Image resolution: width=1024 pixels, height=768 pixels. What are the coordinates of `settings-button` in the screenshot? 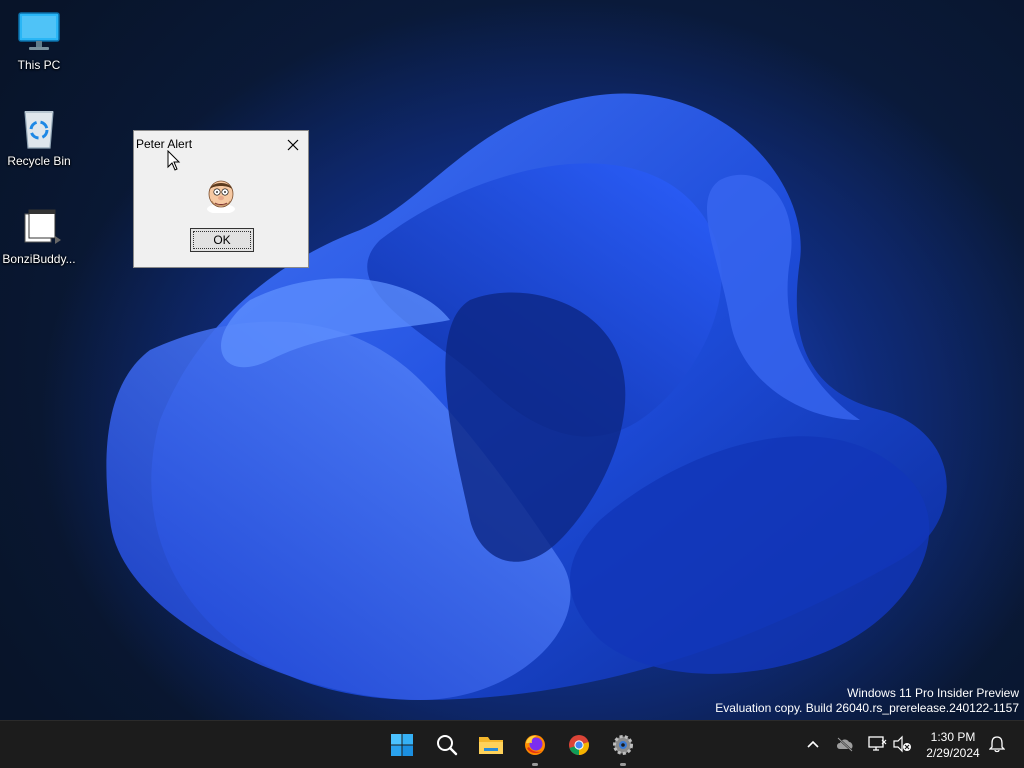 It's located at (623, 746).